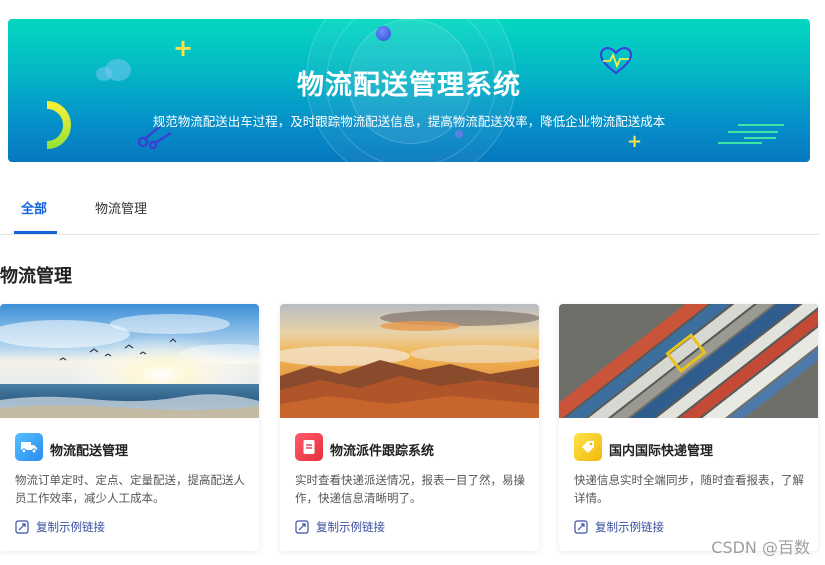 This screenshot has width=825, height=565. What do you see at coordinates (89, 451) in the screenshot?
I see `card-title: 物流配送管理` at bounding box center [89, 451].